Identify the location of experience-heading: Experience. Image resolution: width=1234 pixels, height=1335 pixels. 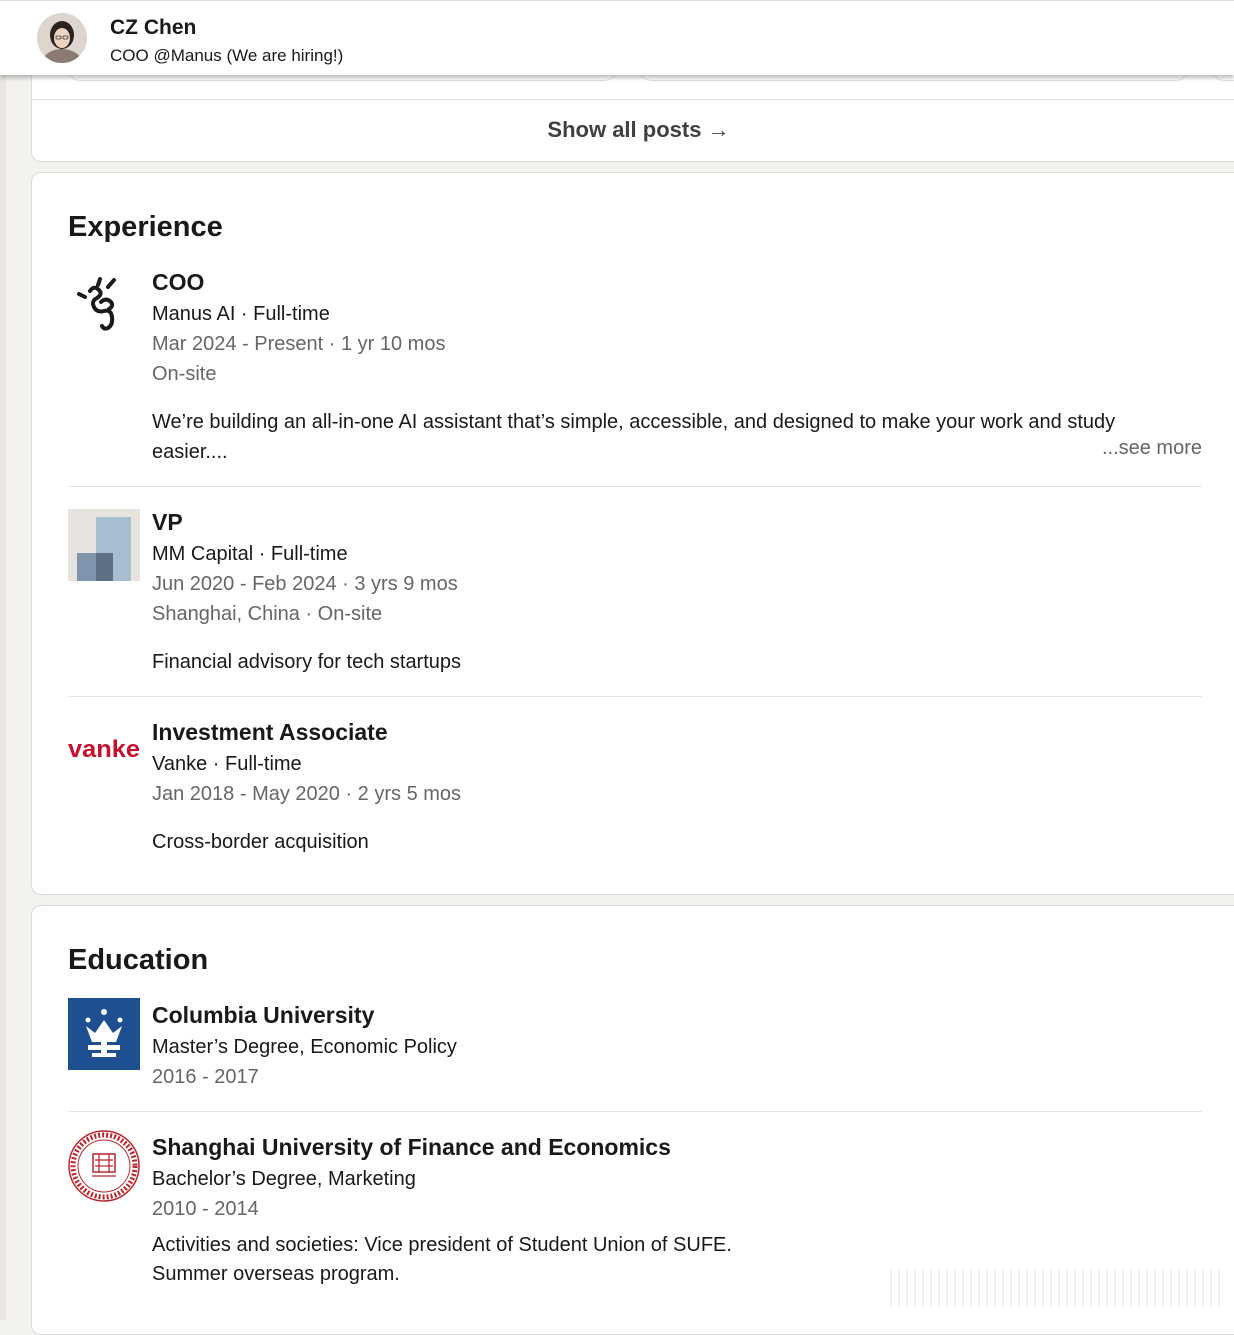
(145, 227).